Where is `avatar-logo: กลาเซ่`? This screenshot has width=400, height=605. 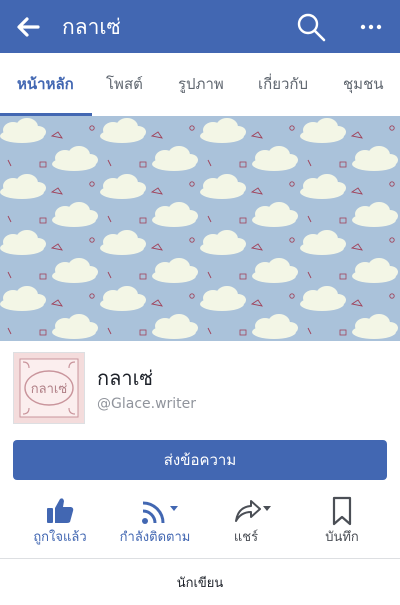 avatar-logo: กลาเซ่ is located at coordinates (49, 388).